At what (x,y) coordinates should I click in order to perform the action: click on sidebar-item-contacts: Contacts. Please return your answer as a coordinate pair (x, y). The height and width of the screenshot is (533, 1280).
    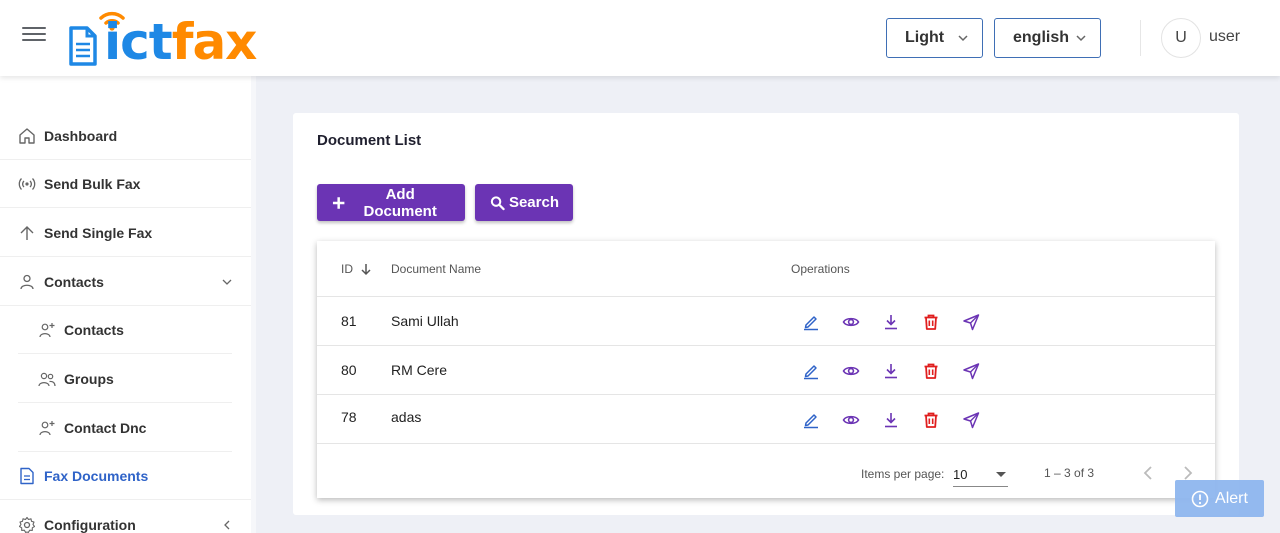
    Looking at the image, I should click on (125, 282).